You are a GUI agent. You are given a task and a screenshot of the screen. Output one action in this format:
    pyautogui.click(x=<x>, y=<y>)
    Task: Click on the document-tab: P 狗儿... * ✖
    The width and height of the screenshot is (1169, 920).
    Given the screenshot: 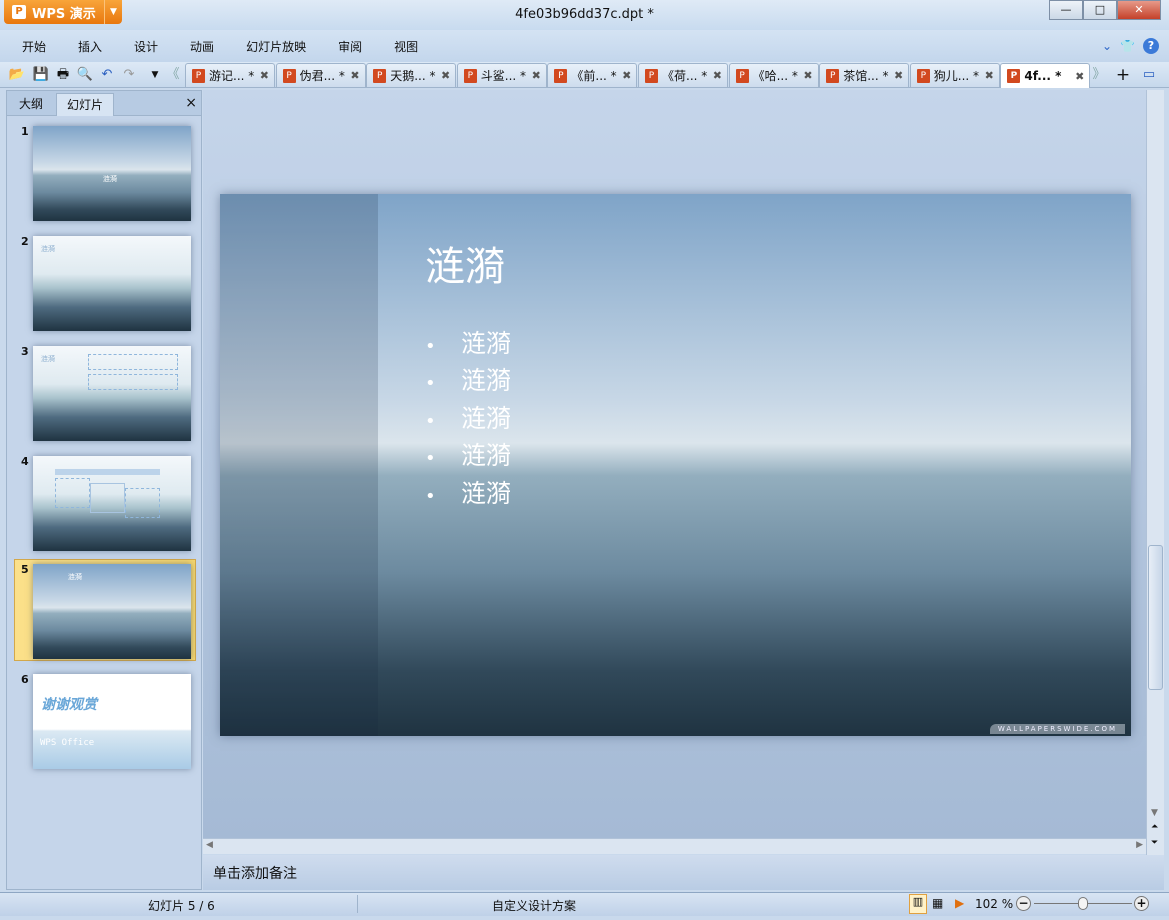 What is the action you would take?
    pyautogui.click(x=954, y=75)
    